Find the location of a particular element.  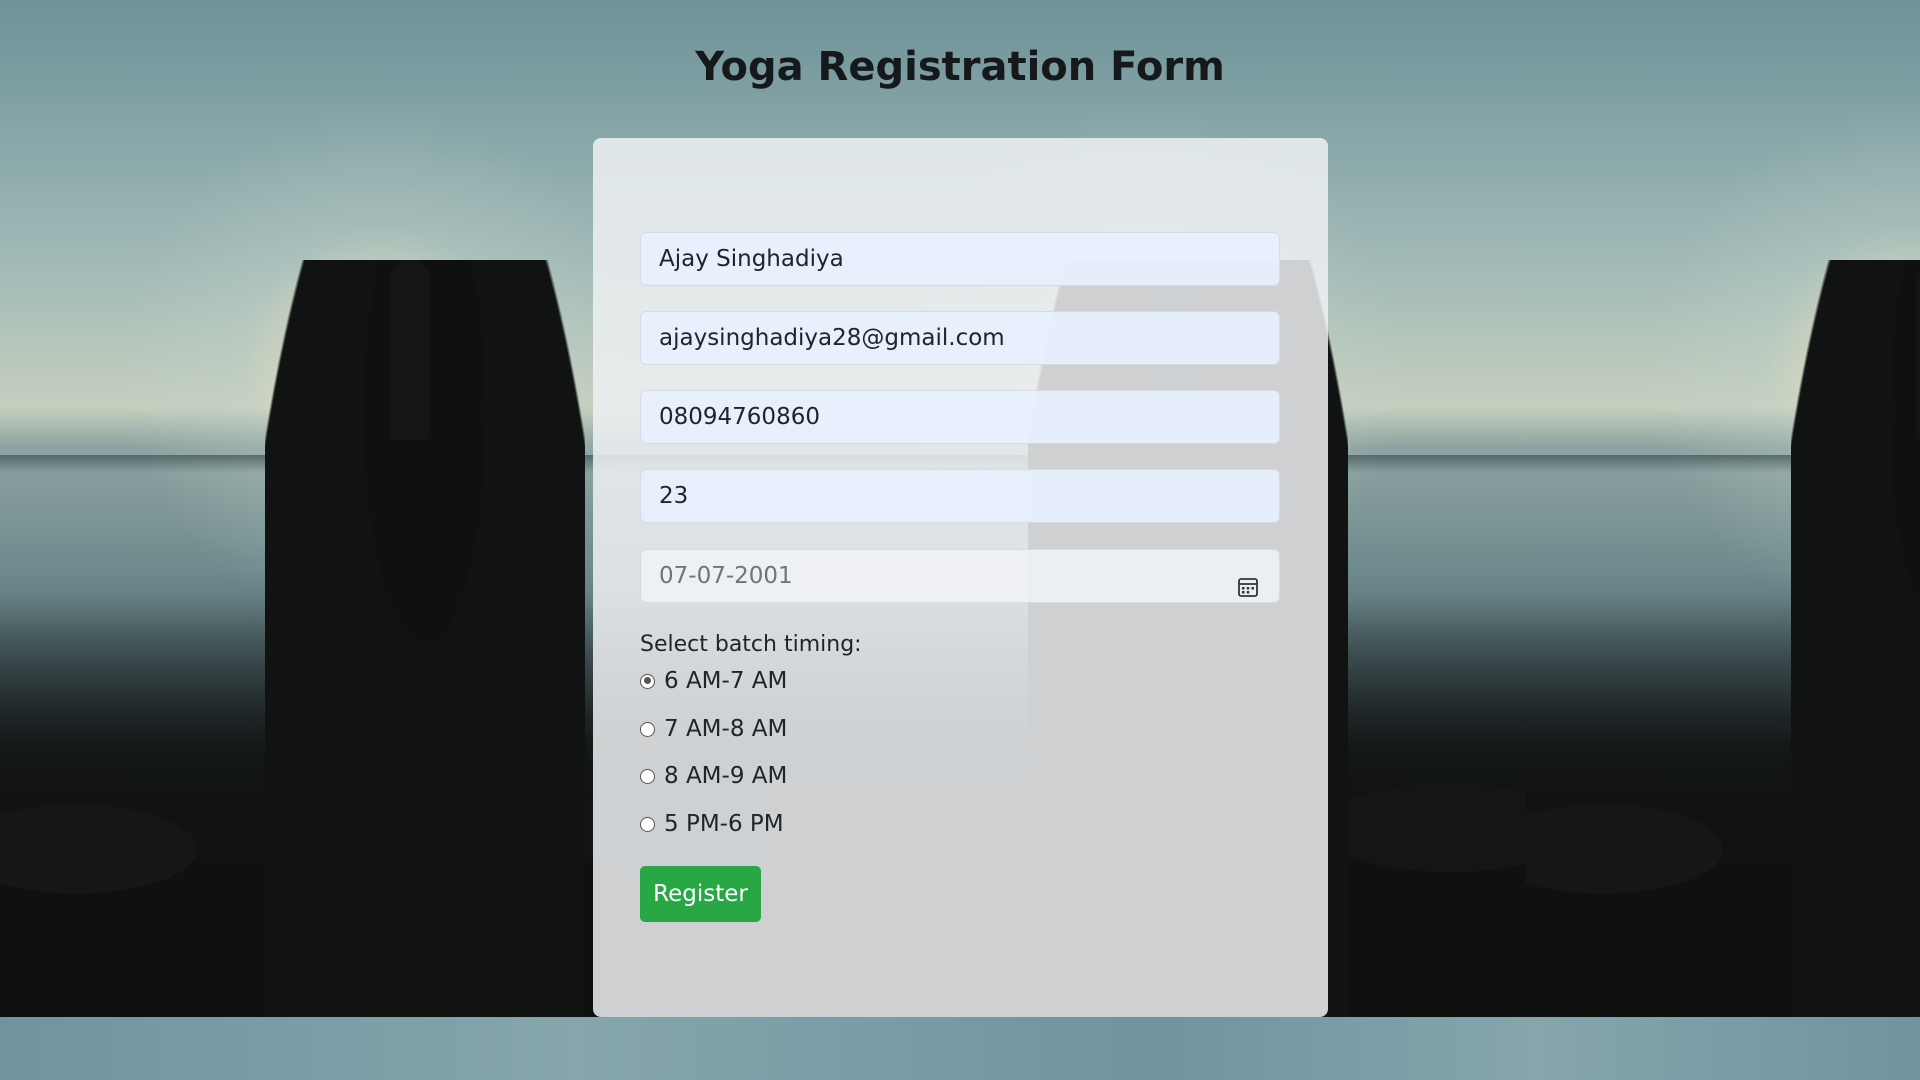

batch-option-8am: 8 AM-9 AM is located at coordinates (713, 776).